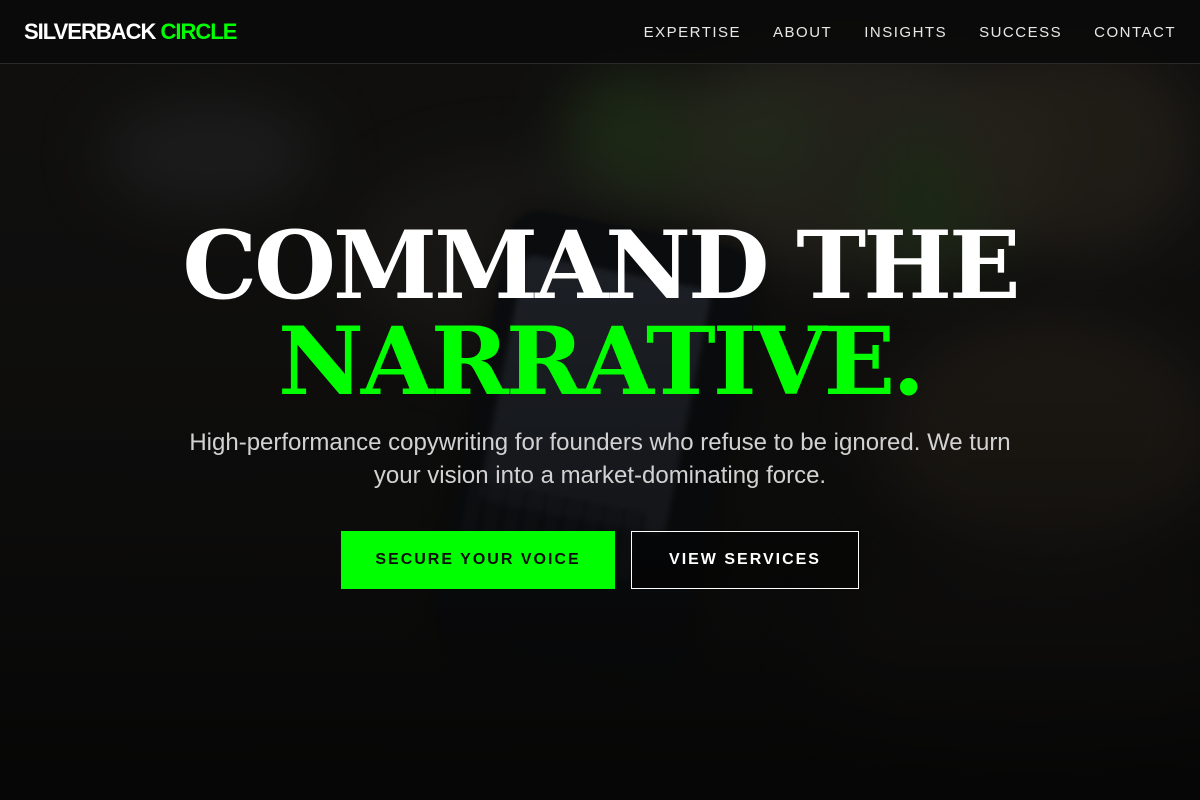 Image resolution: width=1200 pixels, height=800 pixels. Describe the element at coordinates (199, 31) in the screenshot. I see `logo-text-accent: CIRCLE` at that location.